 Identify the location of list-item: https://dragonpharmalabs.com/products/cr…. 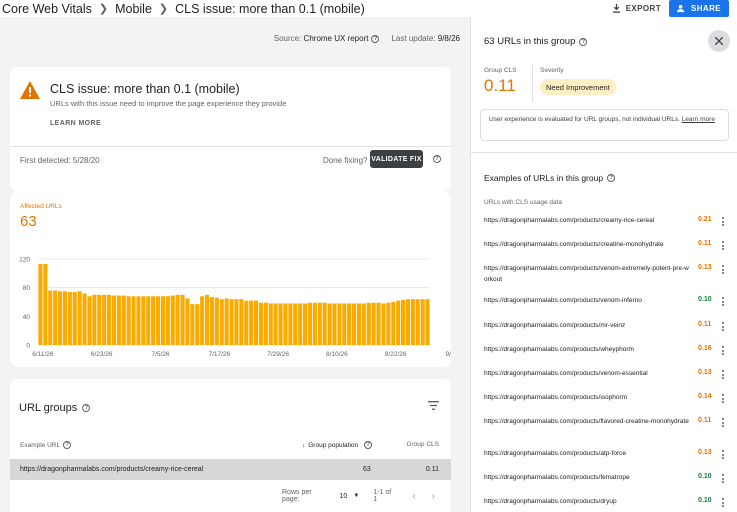
(604, 249).